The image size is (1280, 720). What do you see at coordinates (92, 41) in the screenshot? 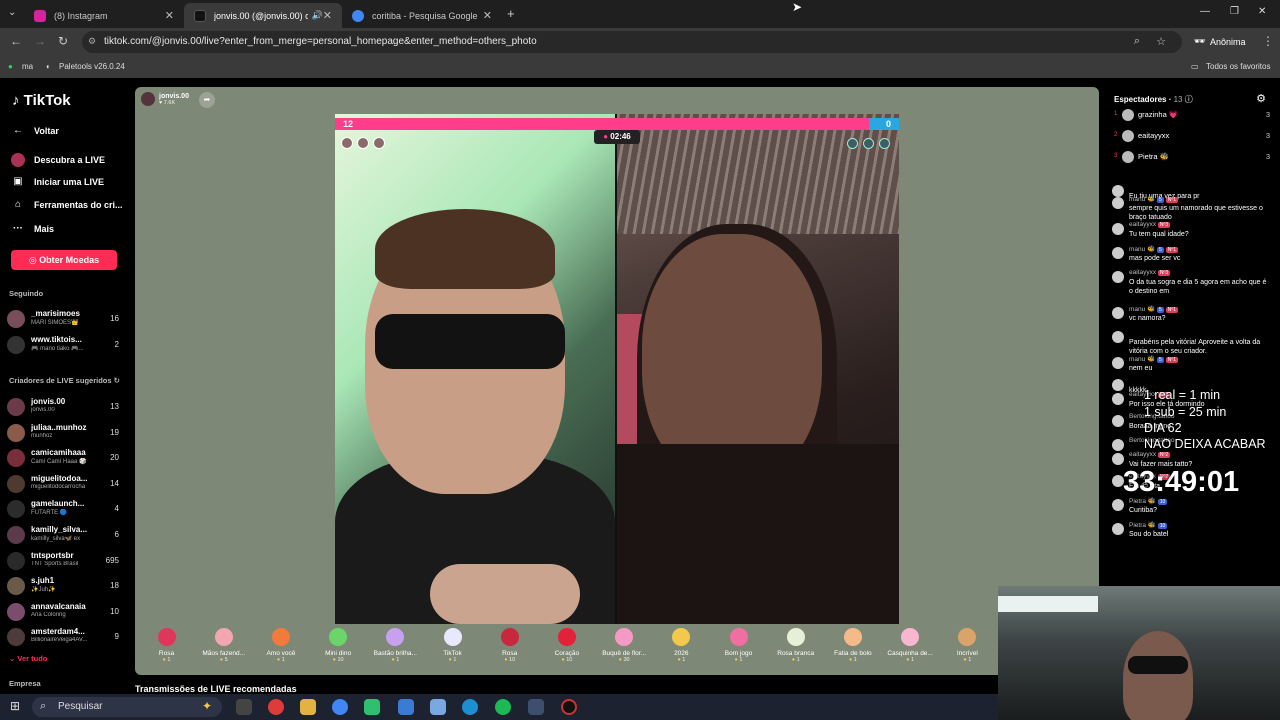
I see `site-info-icon: ⚙` at bounding box center [92, 41].